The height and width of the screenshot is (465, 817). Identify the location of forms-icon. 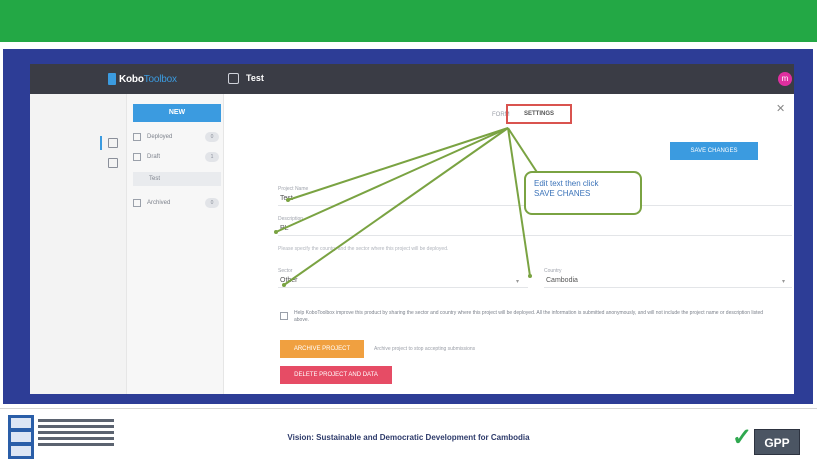
(113, 143).